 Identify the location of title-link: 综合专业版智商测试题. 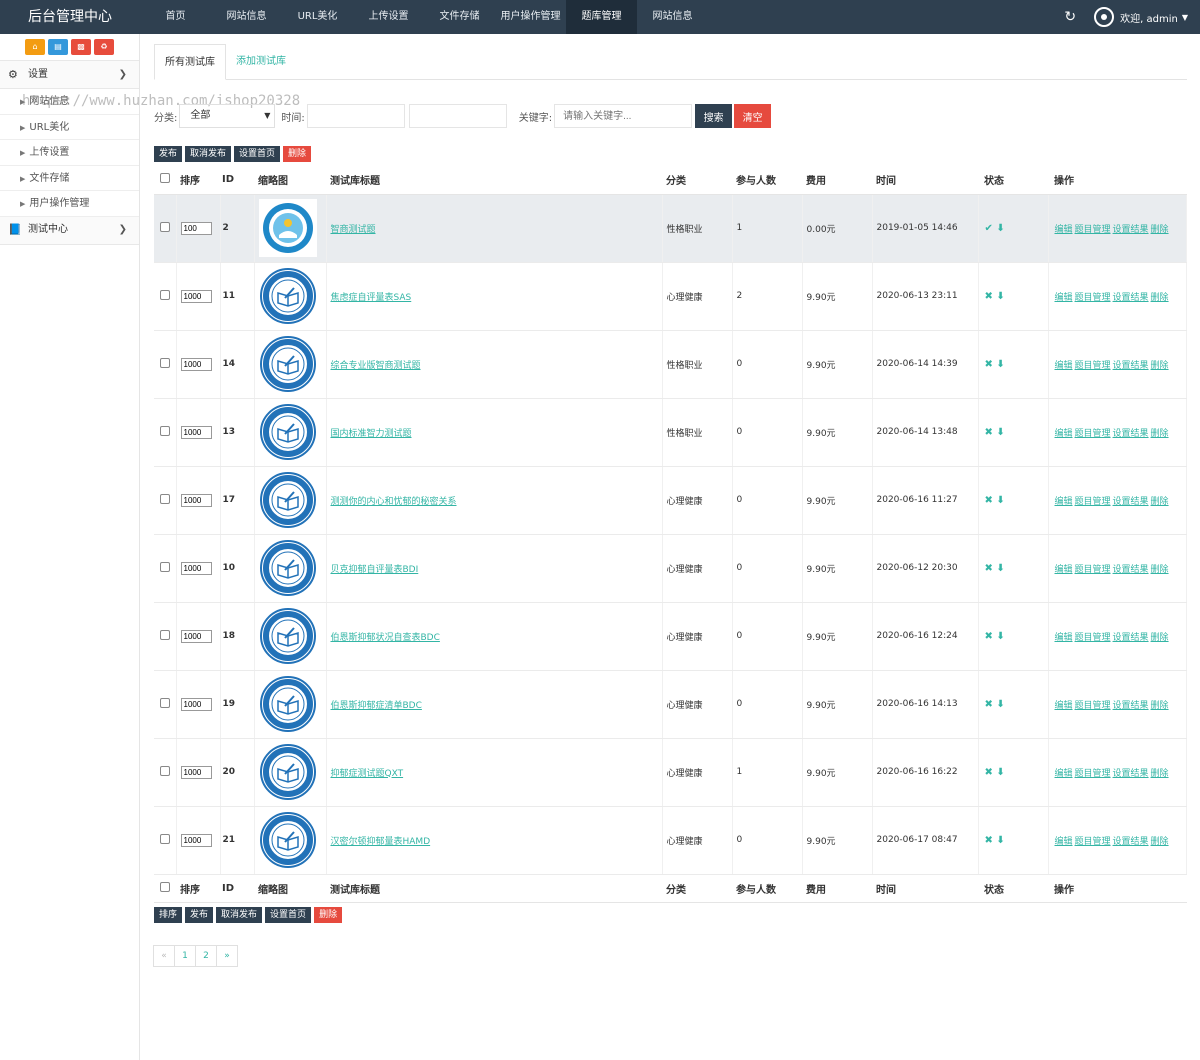
(376, 366).